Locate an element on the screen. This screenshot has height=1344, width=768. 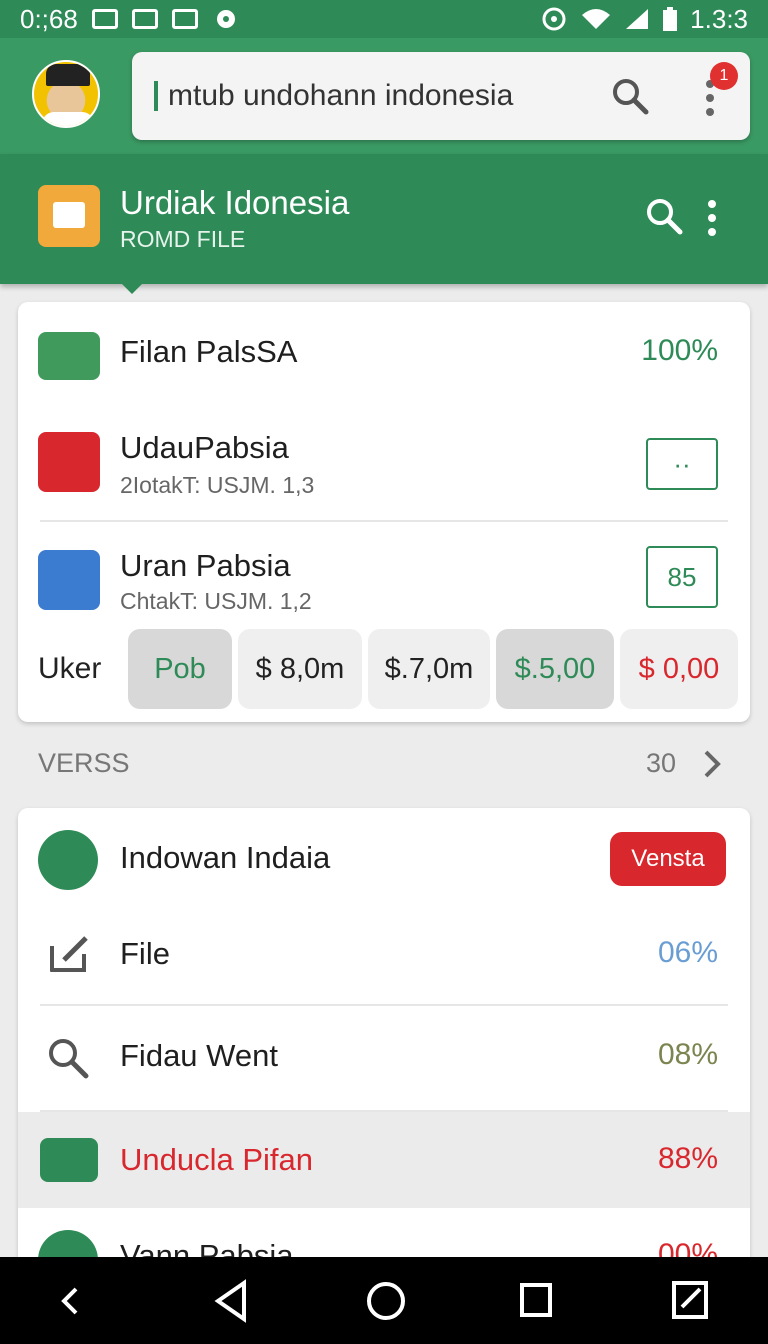
chip: $.5,00 is located at coordinates (555, 669).